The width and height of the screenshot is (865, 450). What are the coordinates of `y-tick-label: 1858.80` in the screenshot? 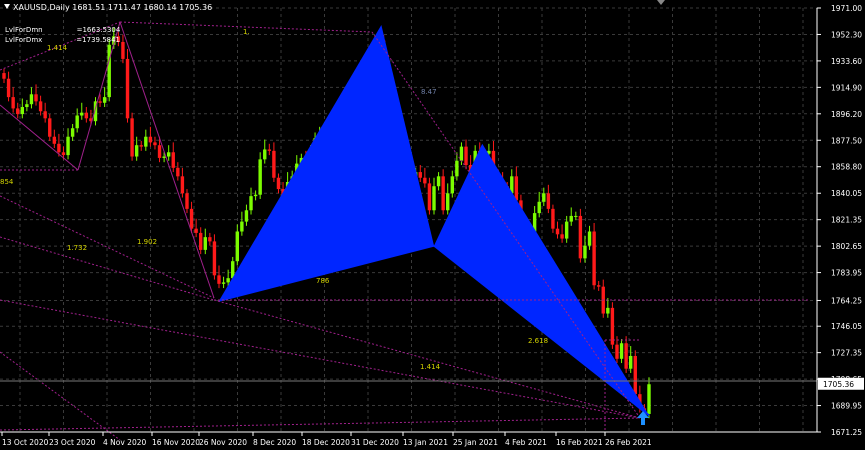 It's located at (846, 167).